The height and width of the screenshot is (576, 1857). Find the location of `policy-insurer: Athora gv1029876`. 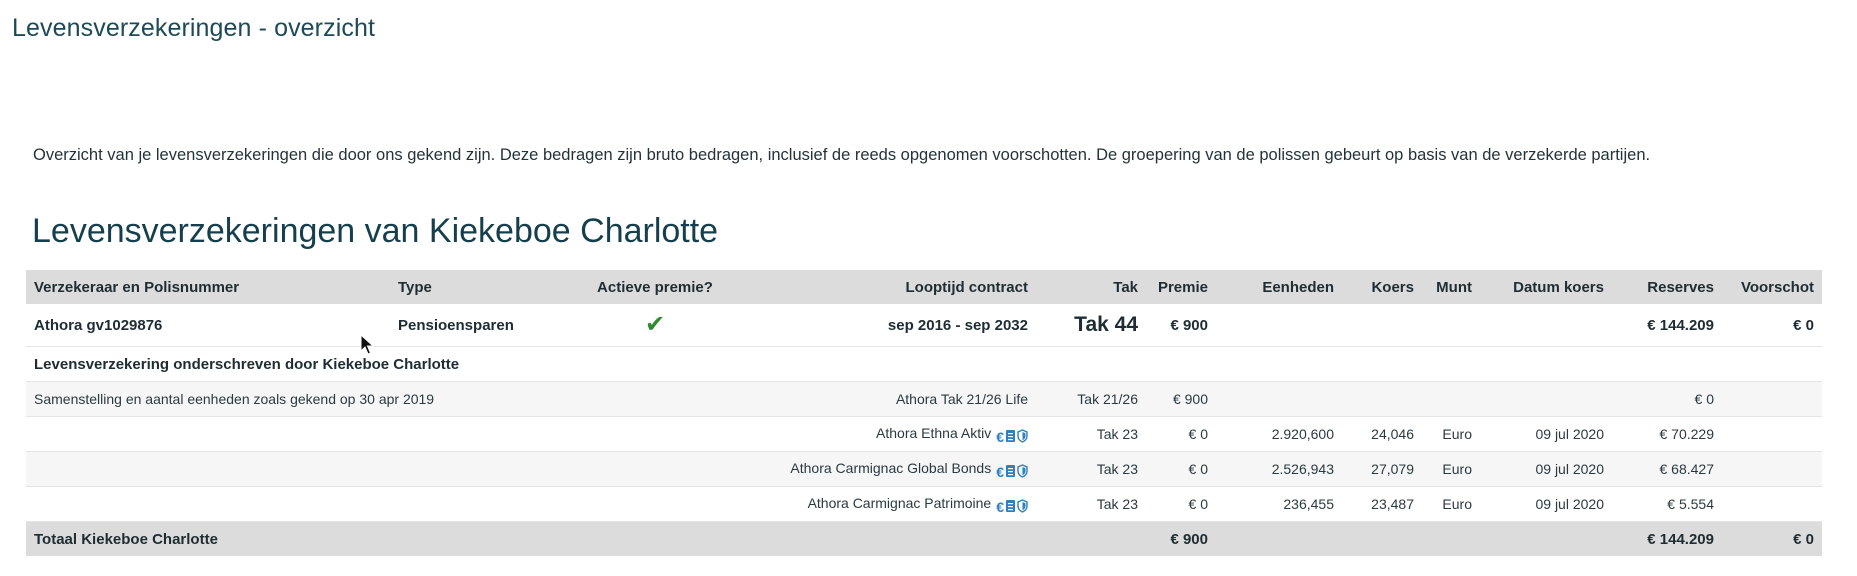

policy-insurer: Athora gv1029876 is located at coordinates (208, 325).